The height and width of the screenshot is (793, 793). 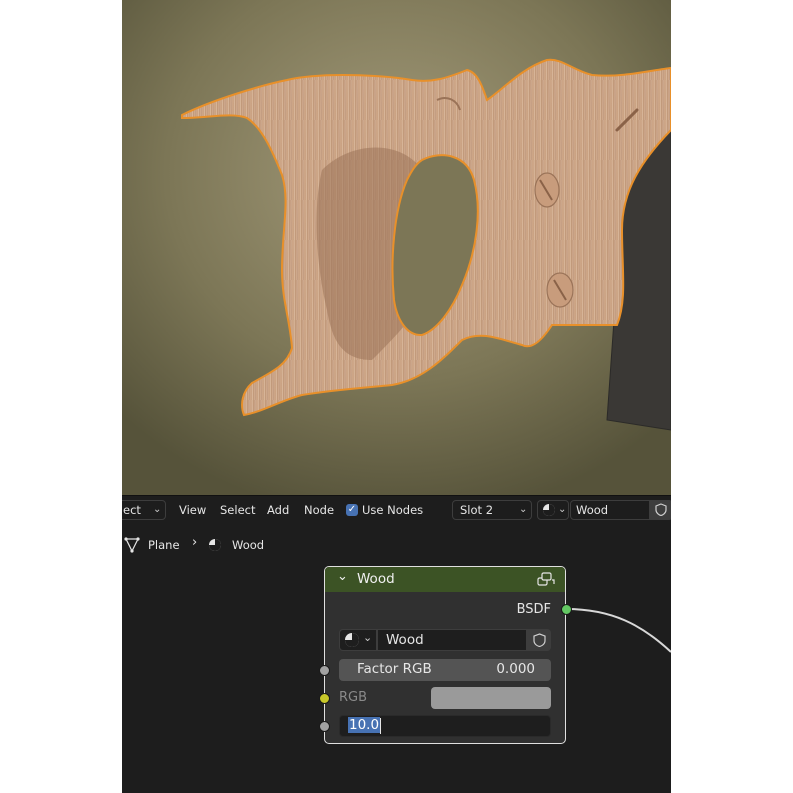 I want to click on node-material-browse: ⌄, so click(x=358, y=640).